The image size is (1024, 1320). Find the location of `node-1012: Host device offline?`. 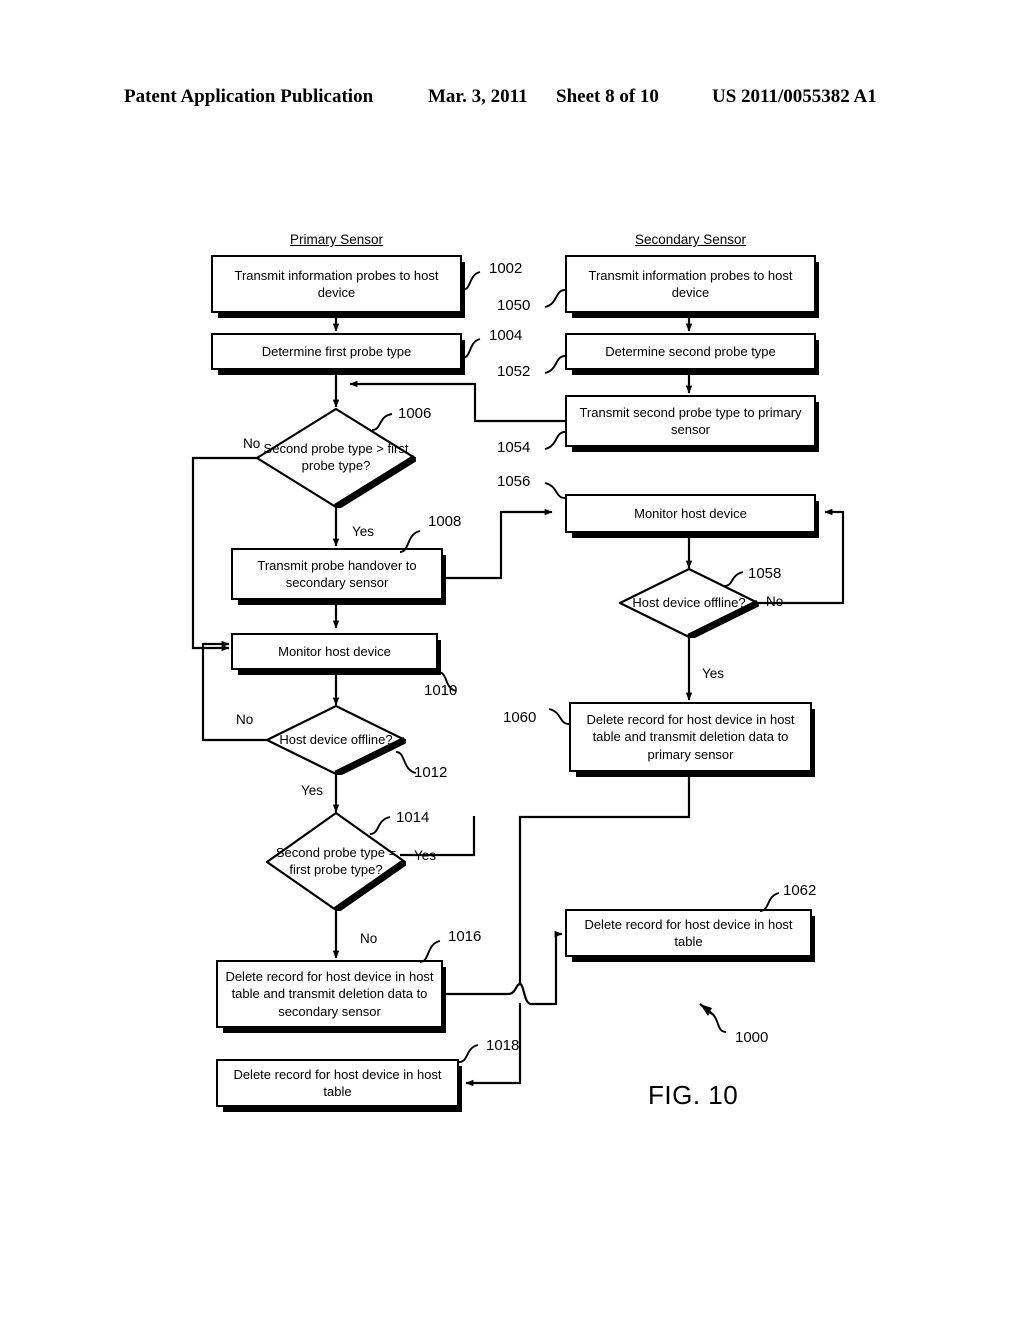

node-1012: Host device offline? is located at coordinates (336, 740).